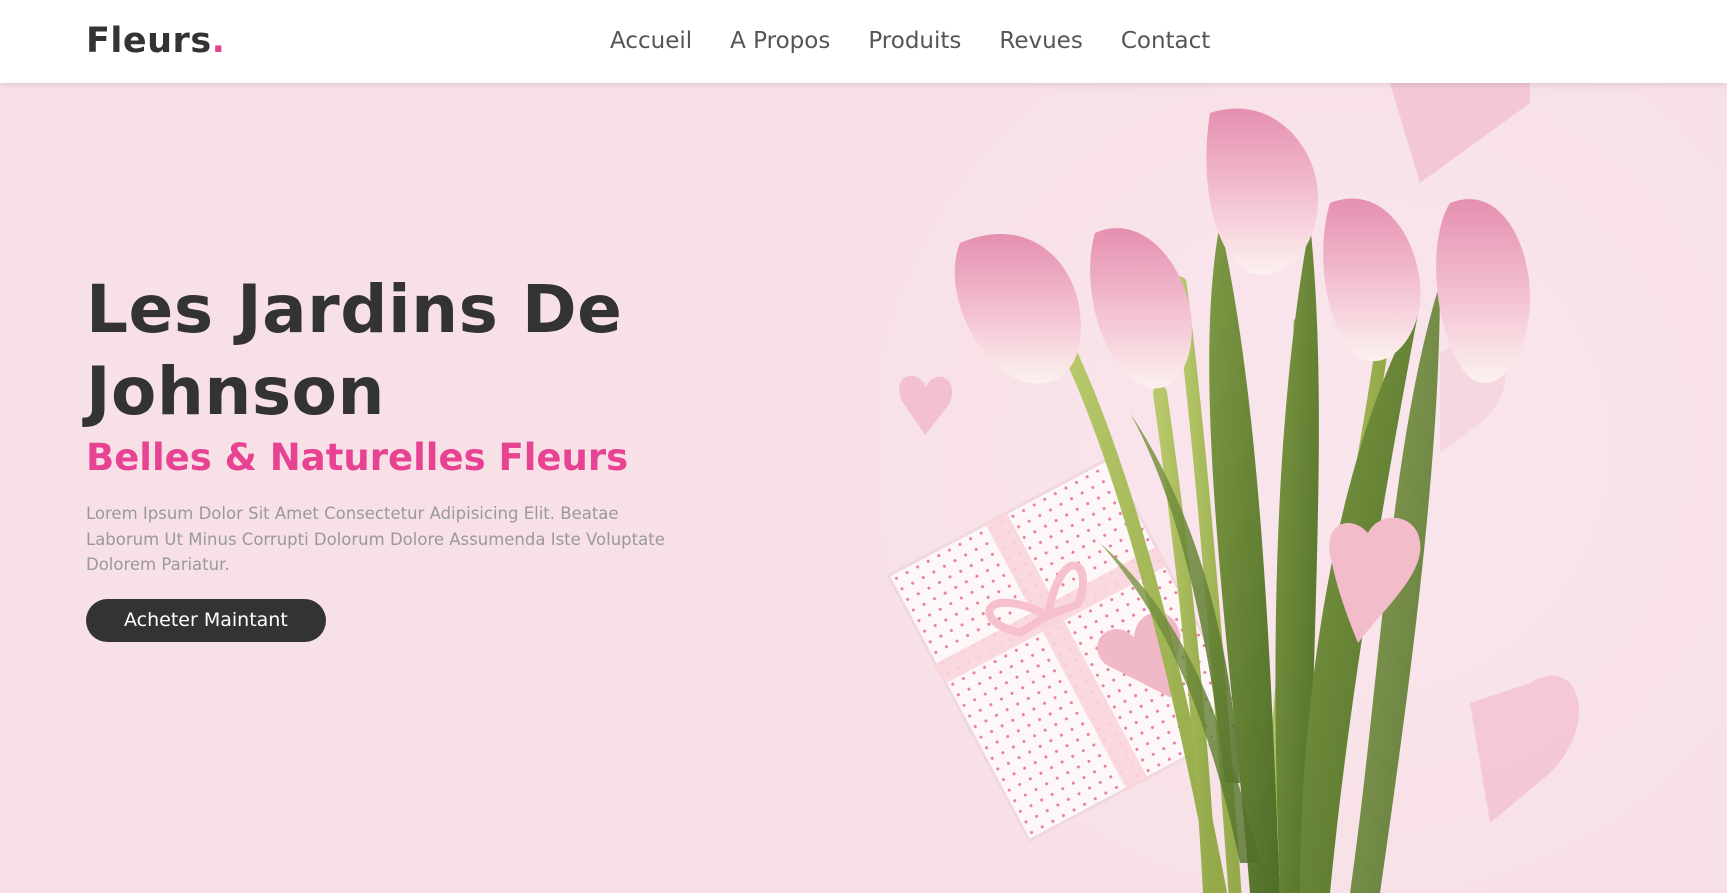  I want to click on nav-link-accueil: Accueil, so click(651, 41).